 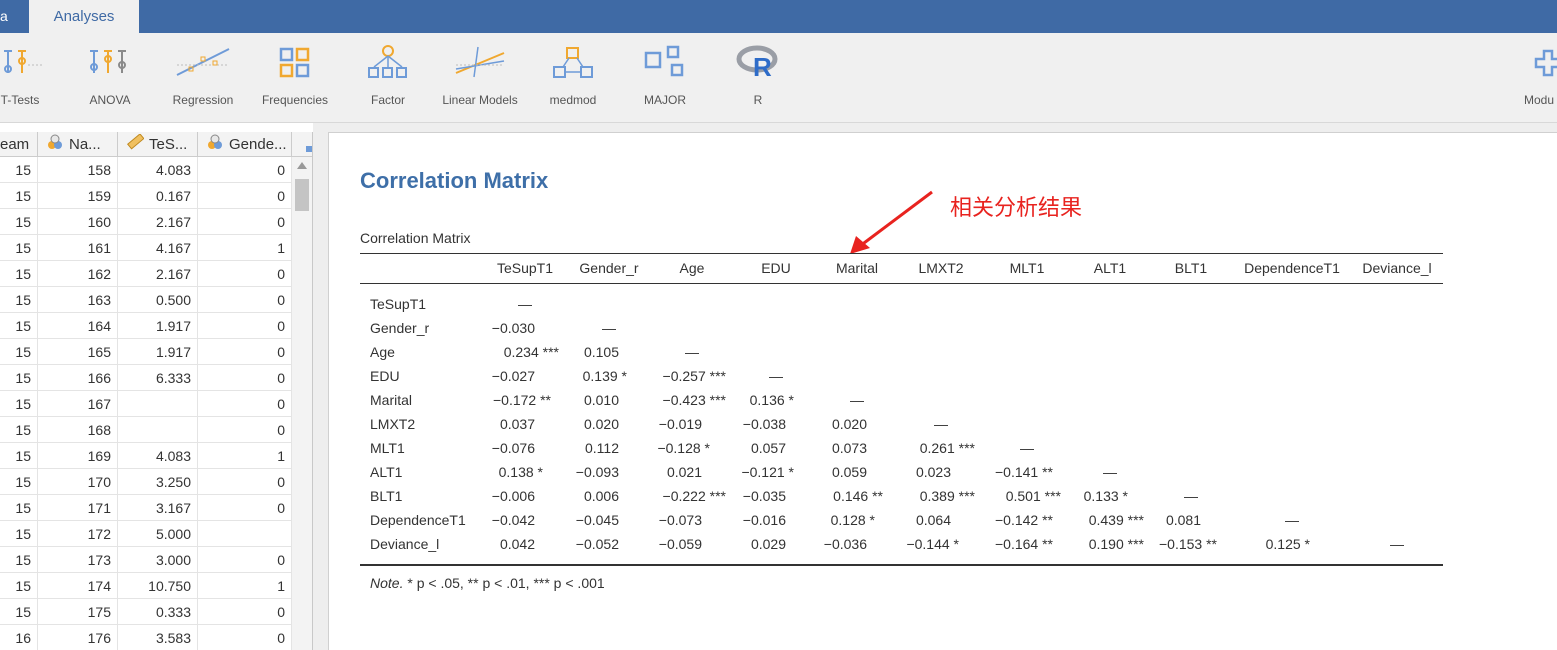 What do you see at coordinates (146, 456) in the screenshot?
I see `table-row: 15 169 4.083 1` at bounding box center [146, 456].